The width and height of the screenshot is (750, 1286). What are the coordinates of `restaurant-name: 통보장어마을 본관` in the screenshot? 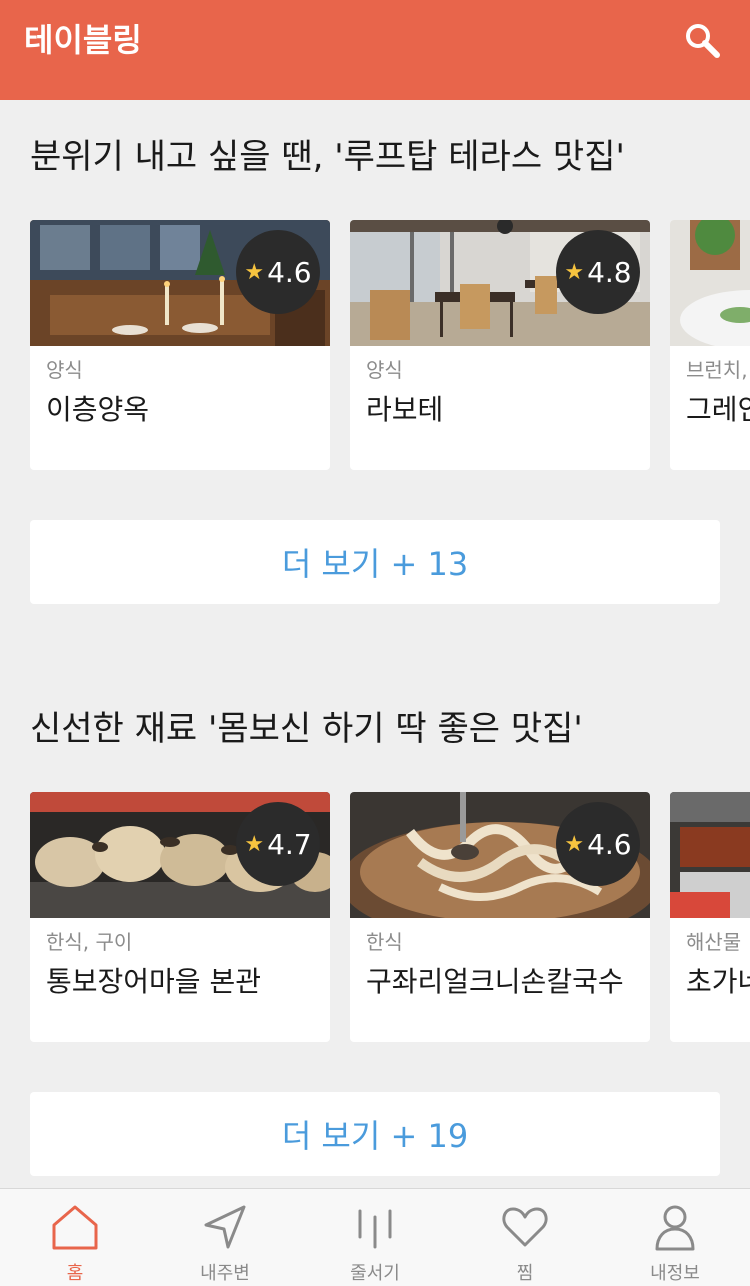 It's located at (153, 981).